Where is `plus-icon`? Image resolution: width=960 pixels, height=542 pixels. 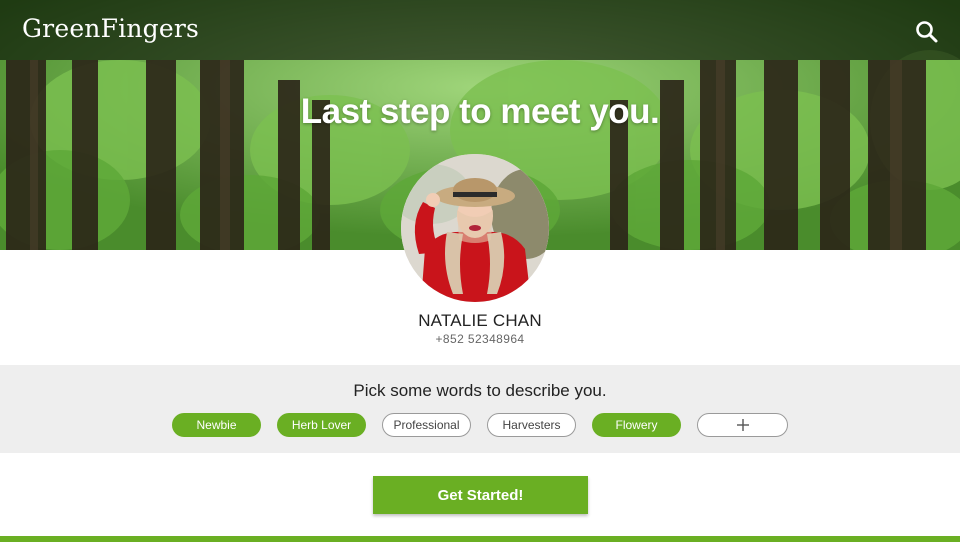
plus-icon is located at coordinates (742, 425).